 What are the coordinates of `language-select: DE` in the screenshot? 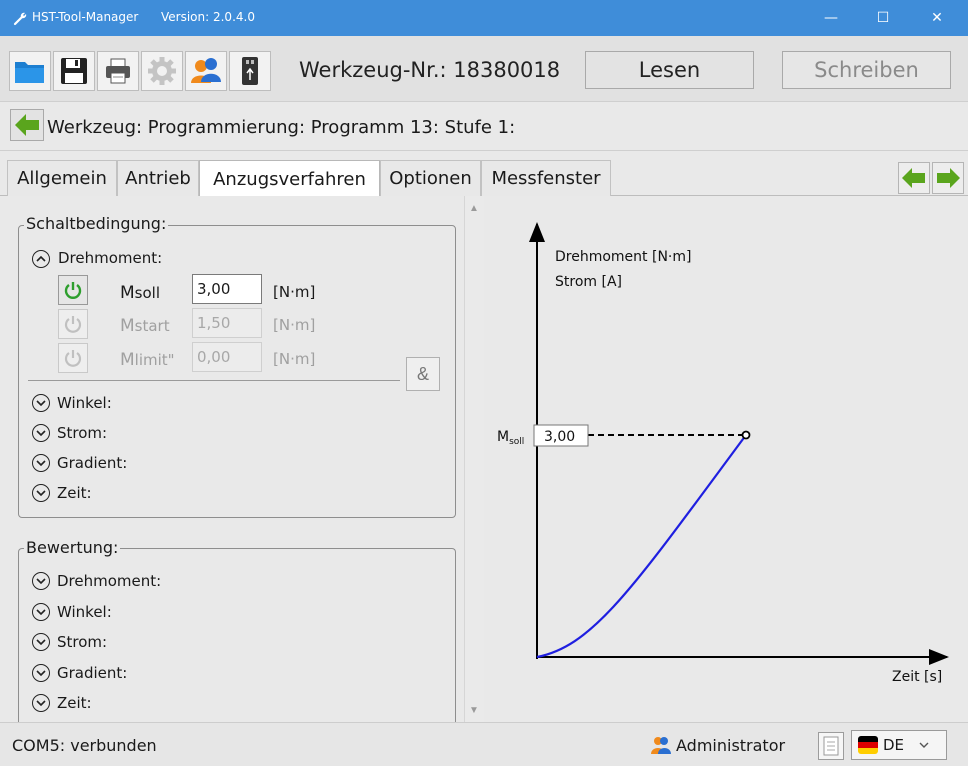 It's located at (899, 745).